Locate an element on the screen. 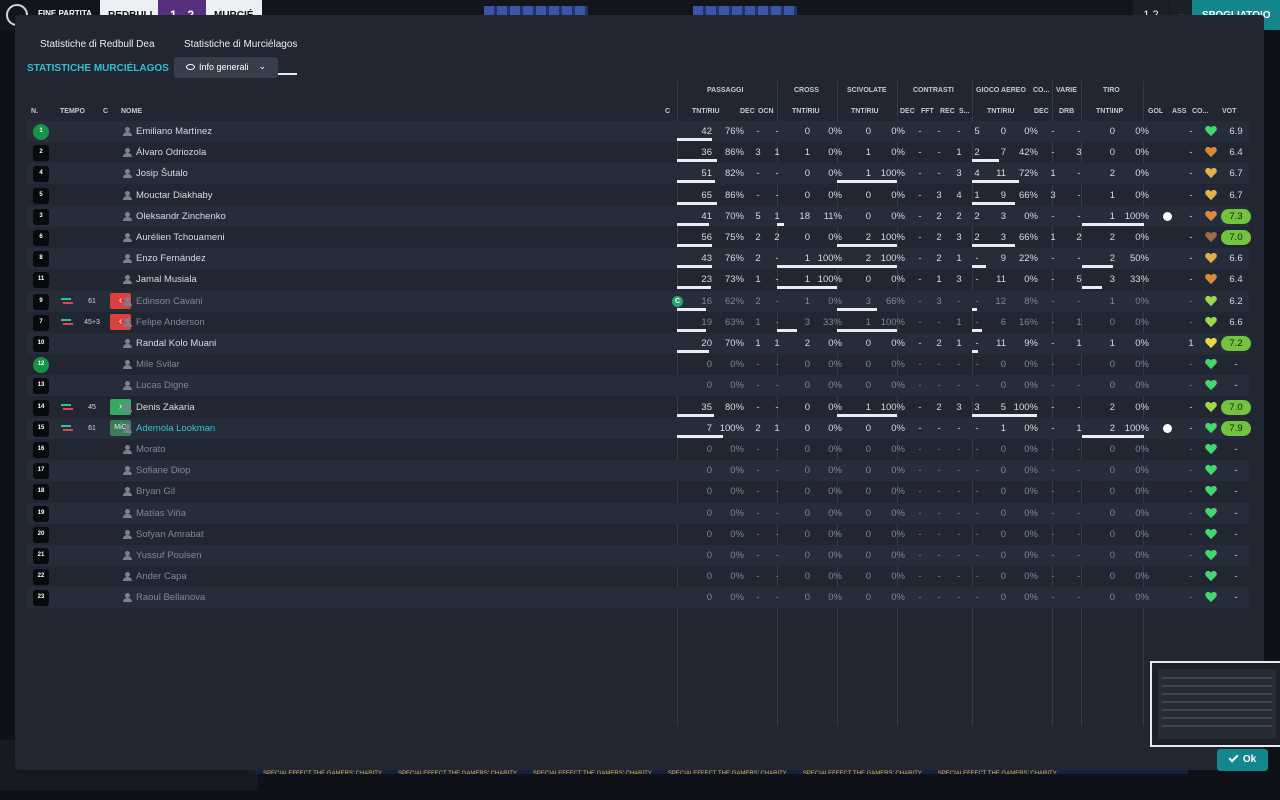 The height and width of the screenshot is (800, 1280). player-name: Álvaro Odriozola is located at coordinates (171, 152).